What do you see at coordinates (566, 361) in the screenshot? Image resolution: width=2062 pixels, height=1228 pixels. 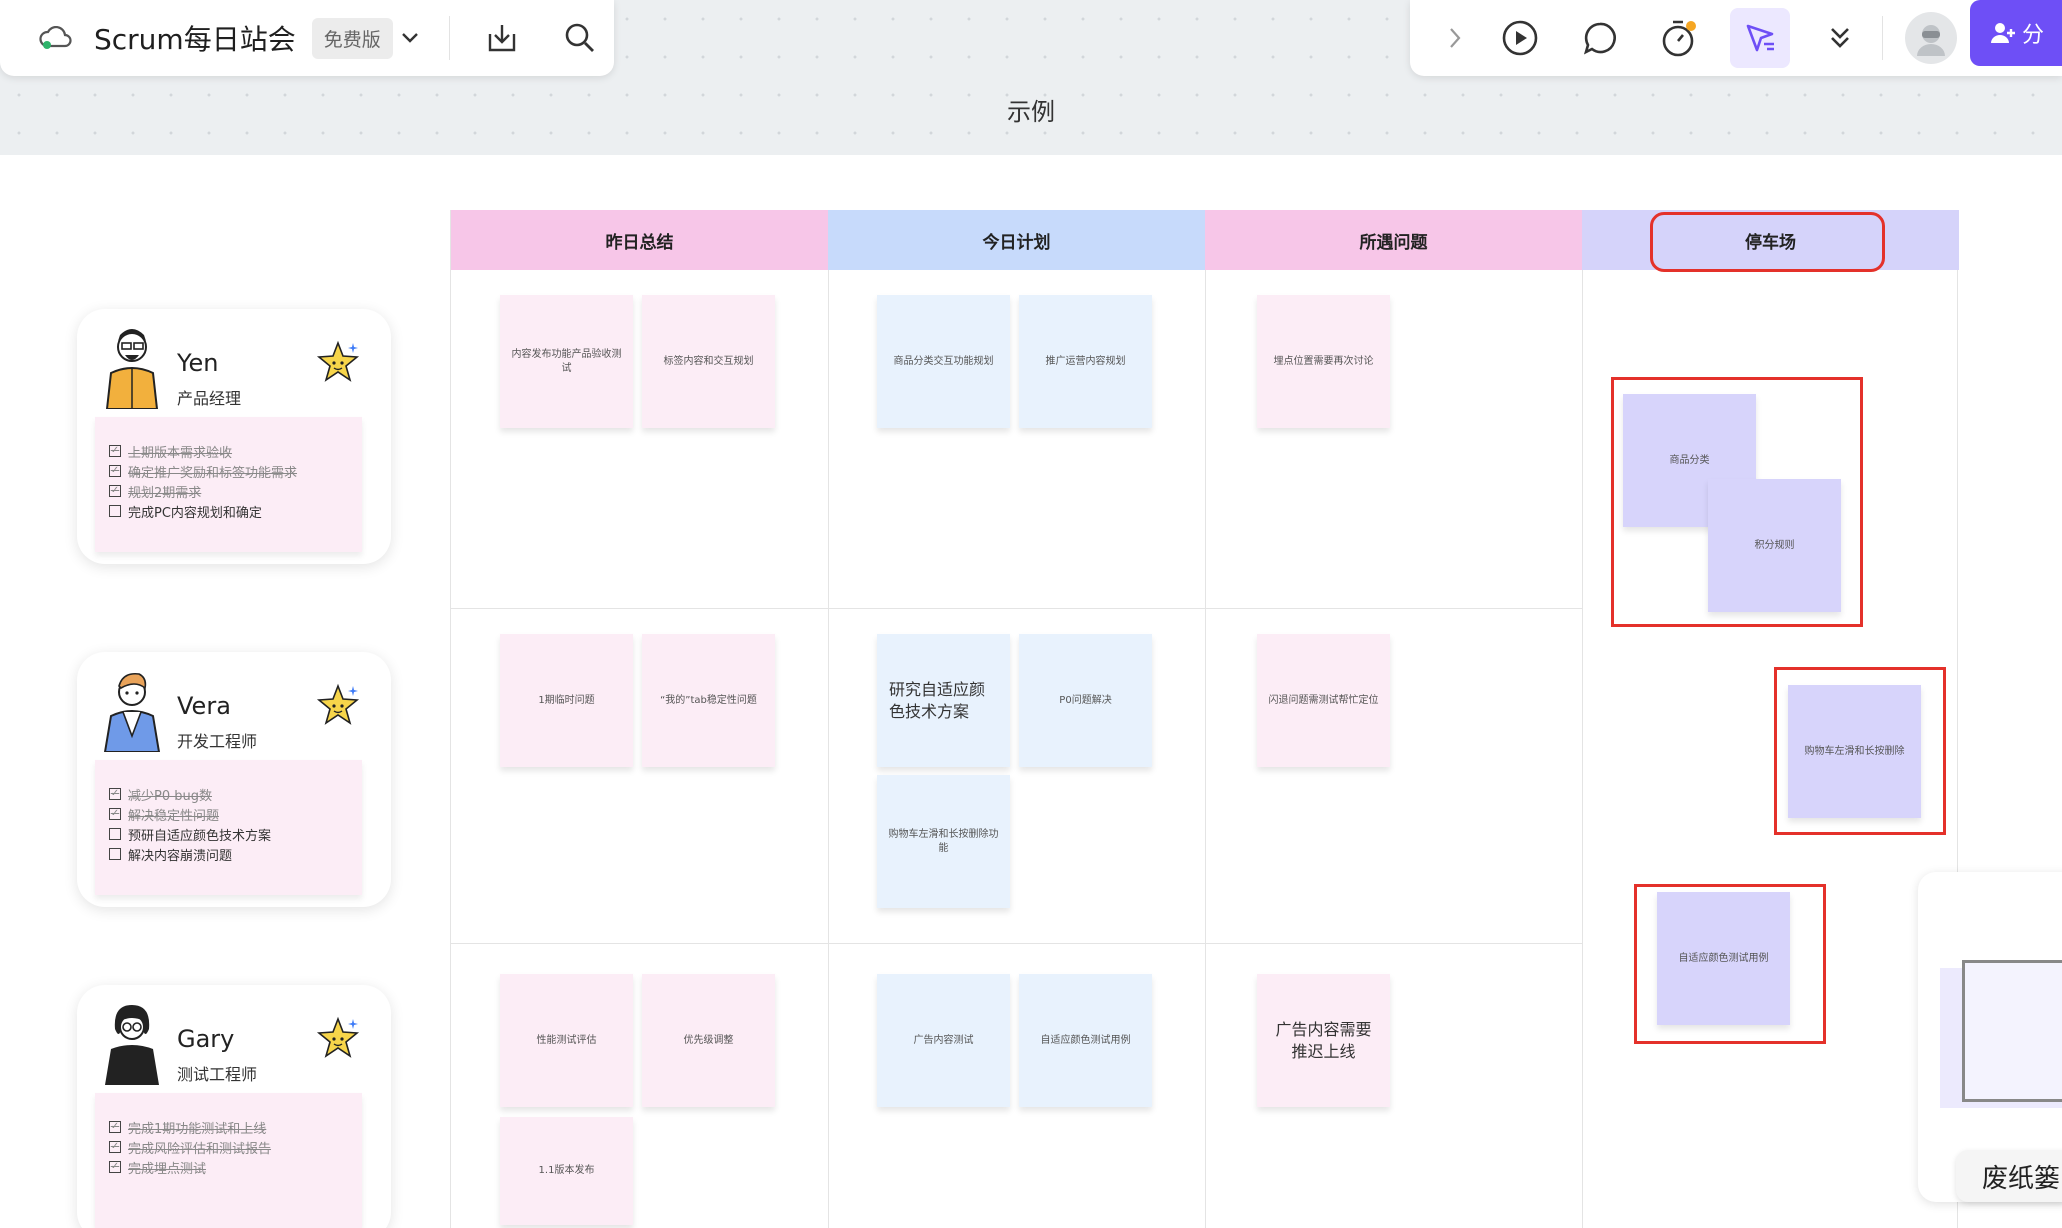 I see `sticky-note: 内容发布功能产品验收测试` at bounding box center [566, 361].